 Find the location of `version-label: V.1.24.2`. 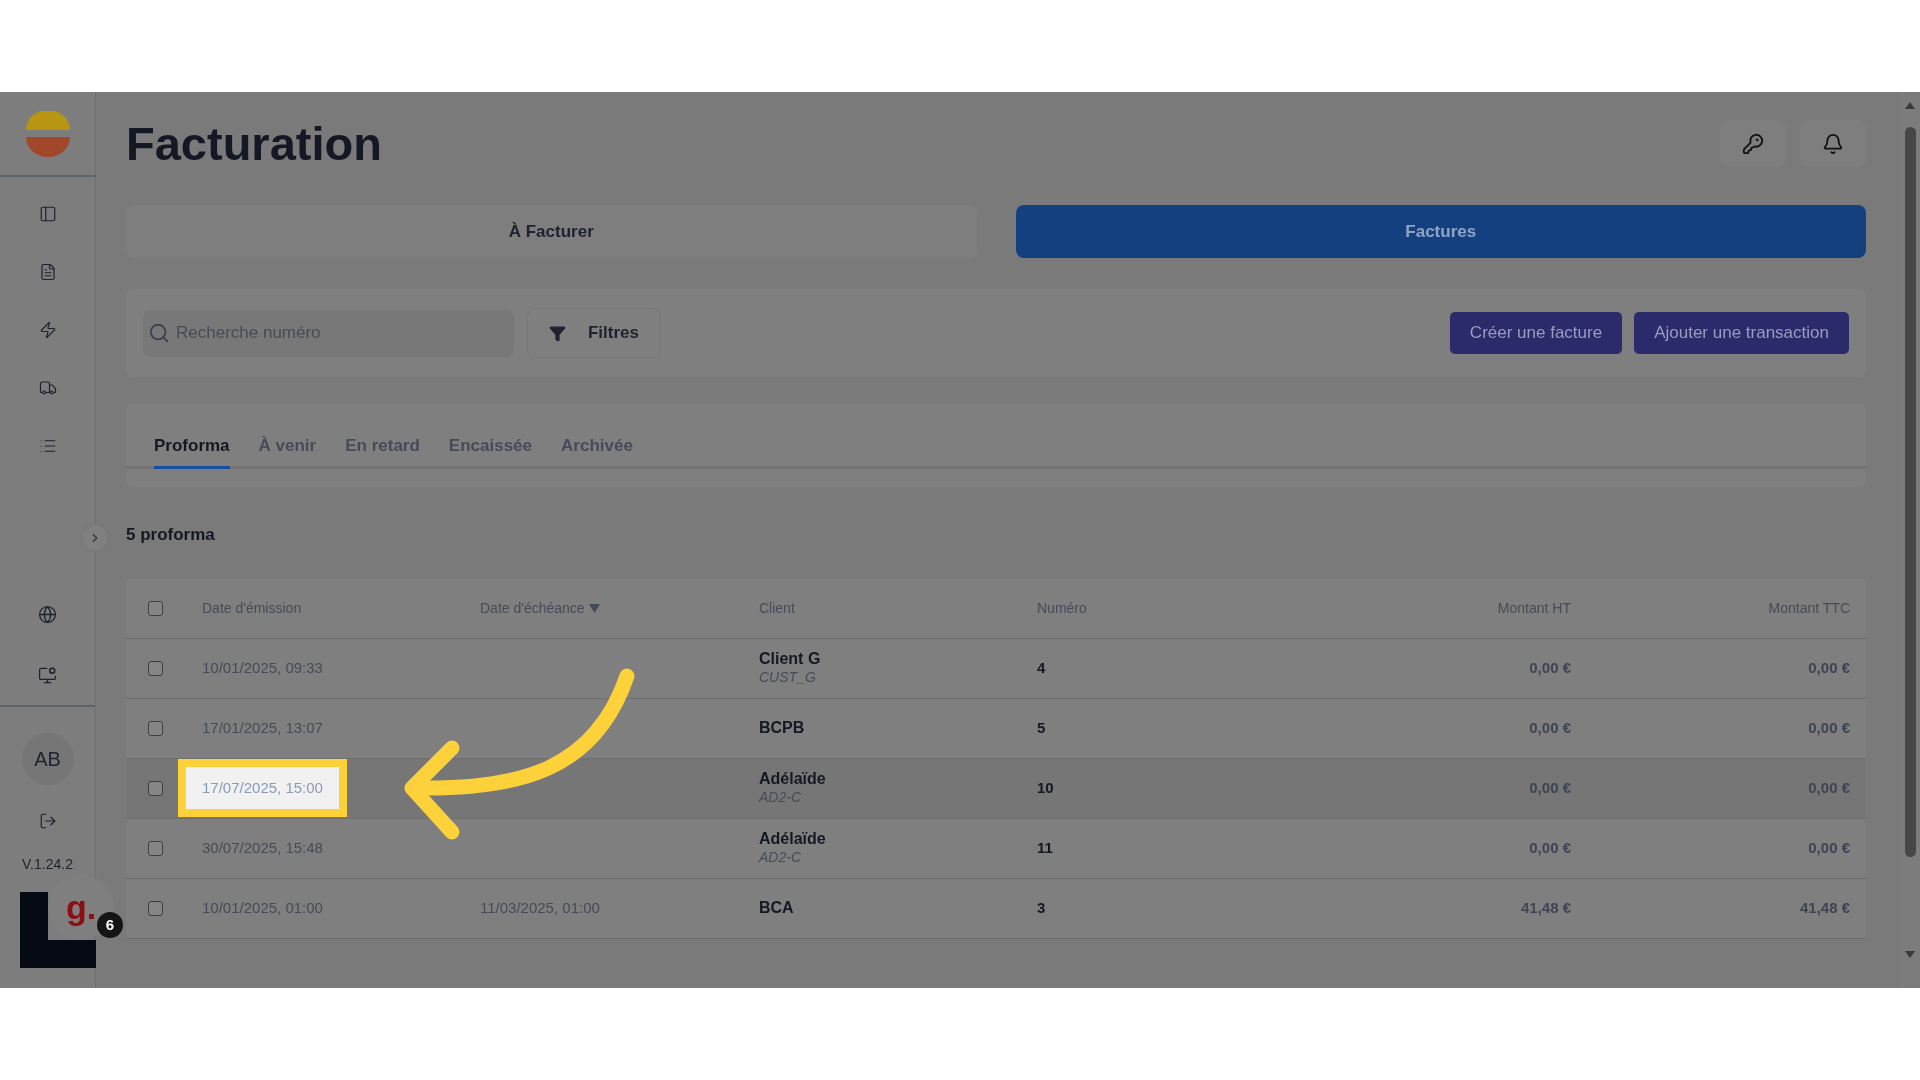

version-label: V.1.24.2 is located at coordinates (47, 864).